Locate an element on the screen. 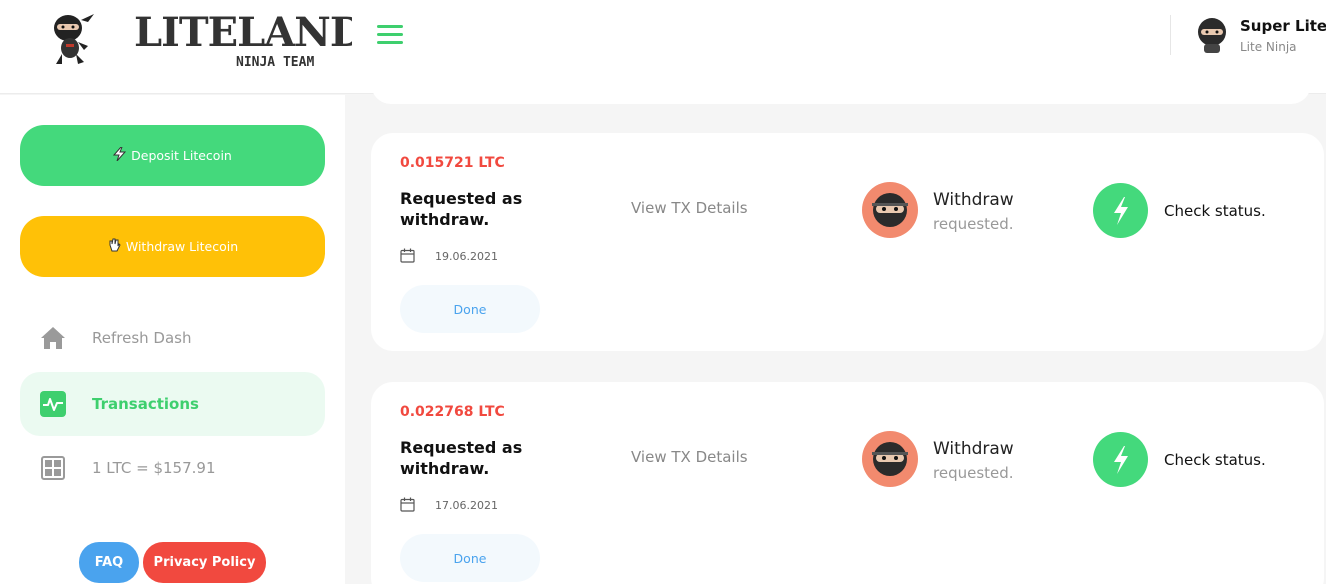 This screenshot has height=584, width=1326. user-name: Super Lite is located at coordinates (1283, 26).